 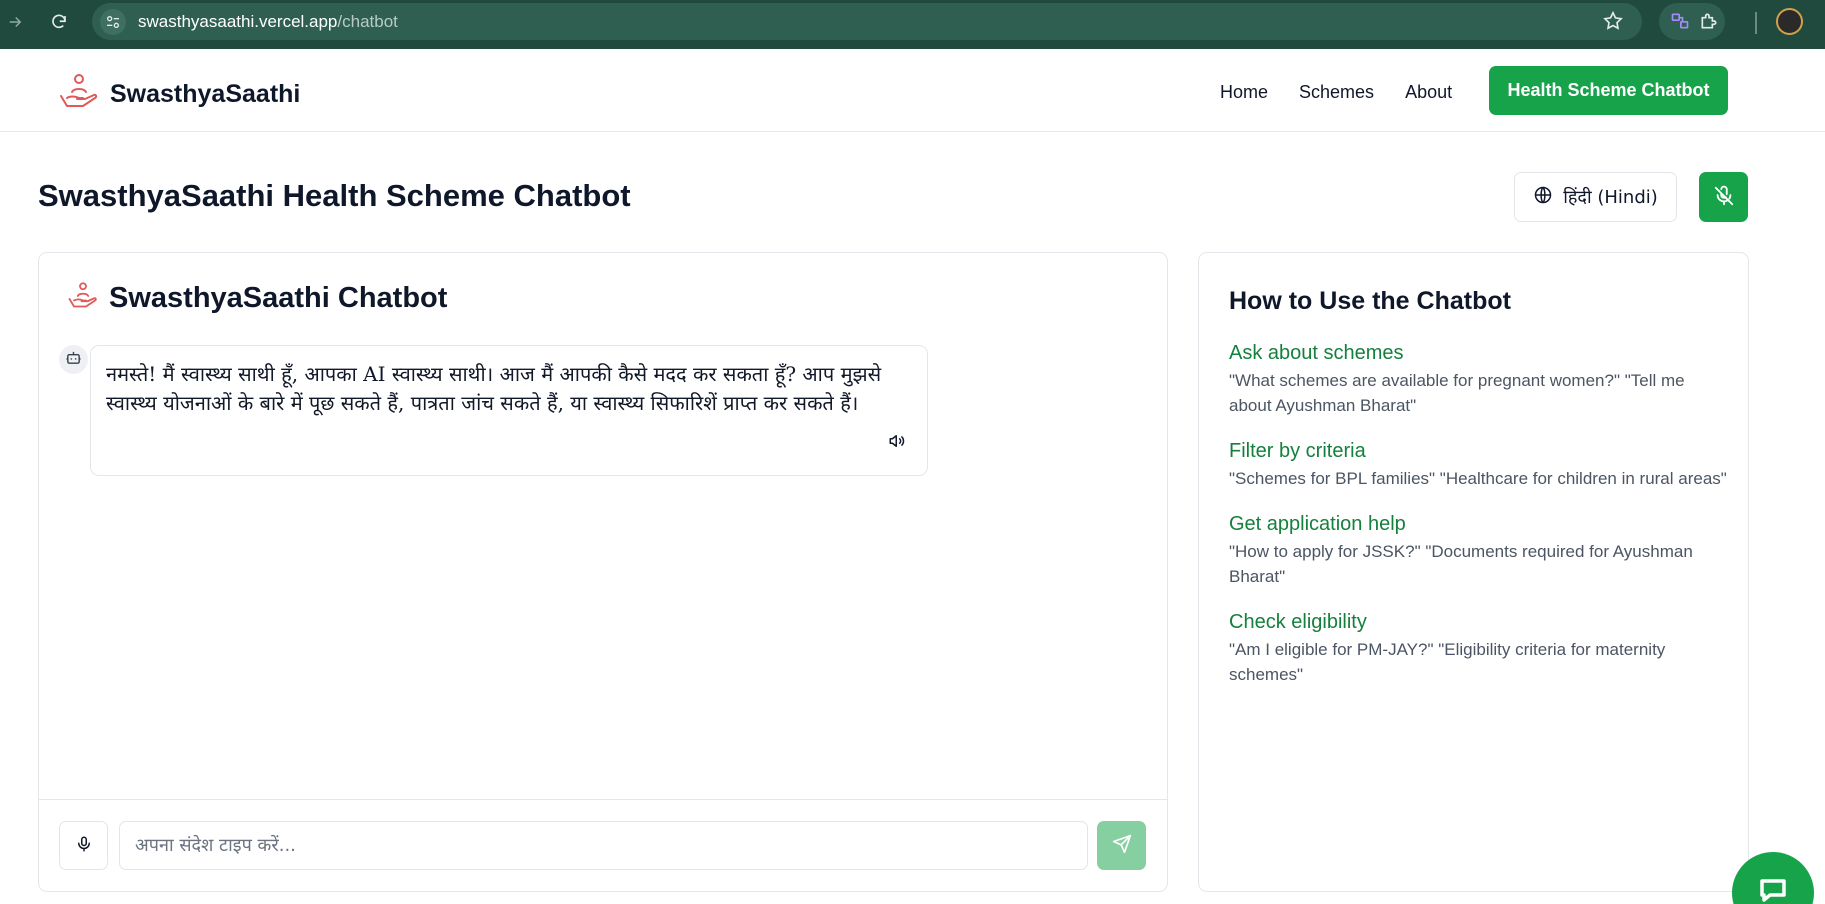 I want to click on voice-input-button, so click(x=83, y=845).